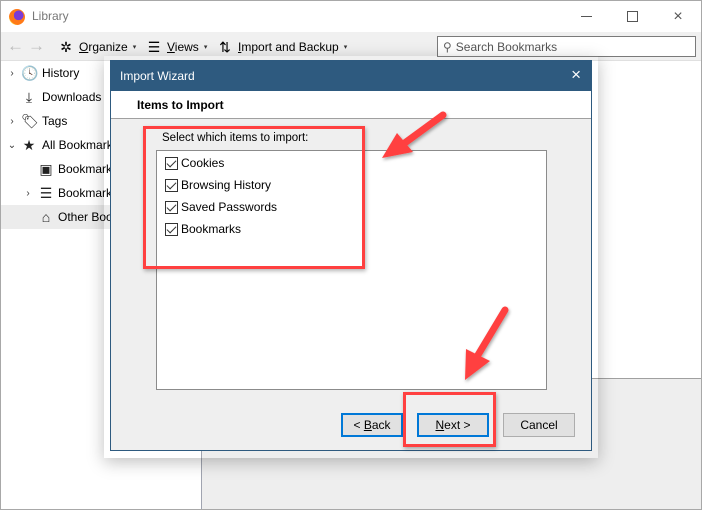 Image resolution: width=702 pixels, height=510 pixels. Describe the element at coordinates (46, 192) in the screenshot. I see `bookmarks-menu-icon: ☰` at that location.